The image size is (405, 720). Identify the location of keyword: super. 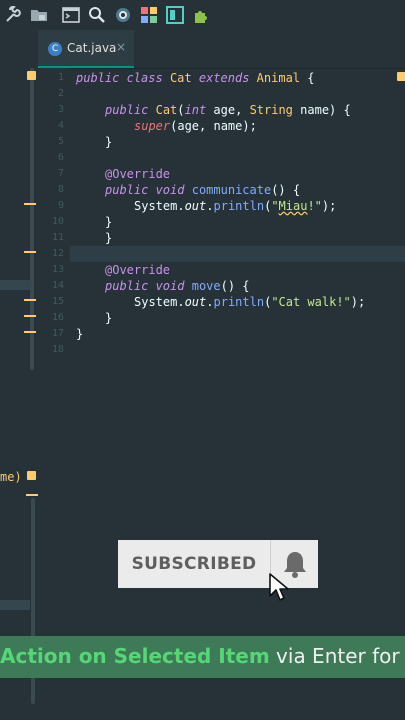
(152, 126).